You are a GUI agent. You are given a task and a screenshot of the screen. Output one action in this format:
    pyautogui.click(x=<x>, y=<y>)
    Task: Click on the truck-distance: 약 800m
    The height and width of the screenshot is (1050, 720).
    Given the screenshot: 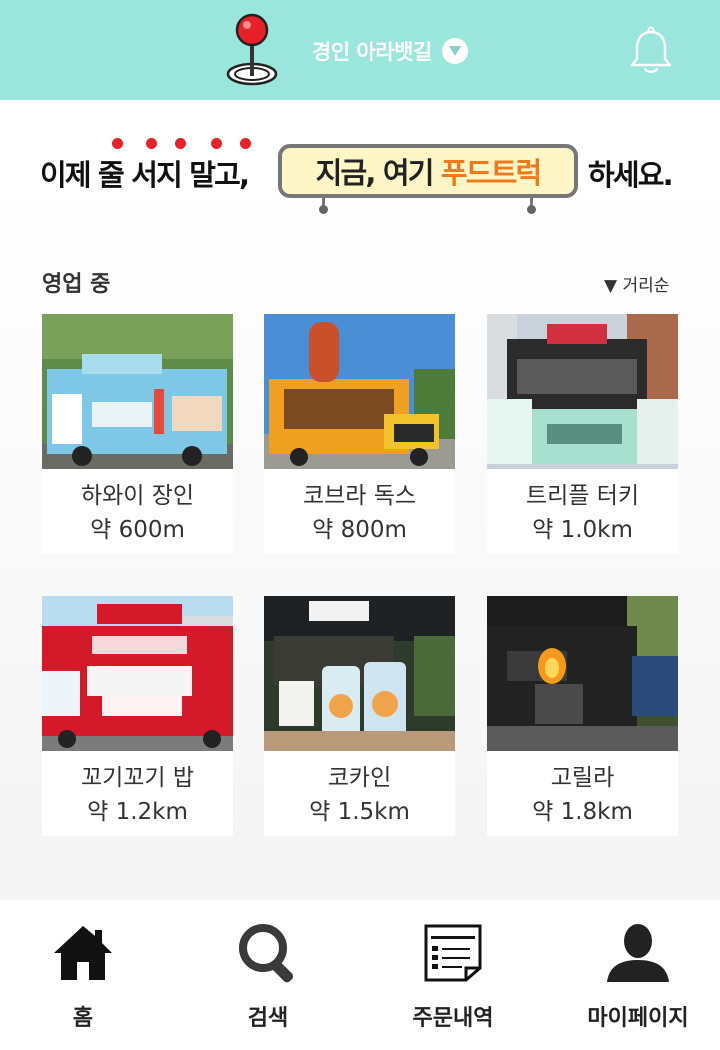 What is the action you would take?
    pyautogui.click(x=359, y=530)
    